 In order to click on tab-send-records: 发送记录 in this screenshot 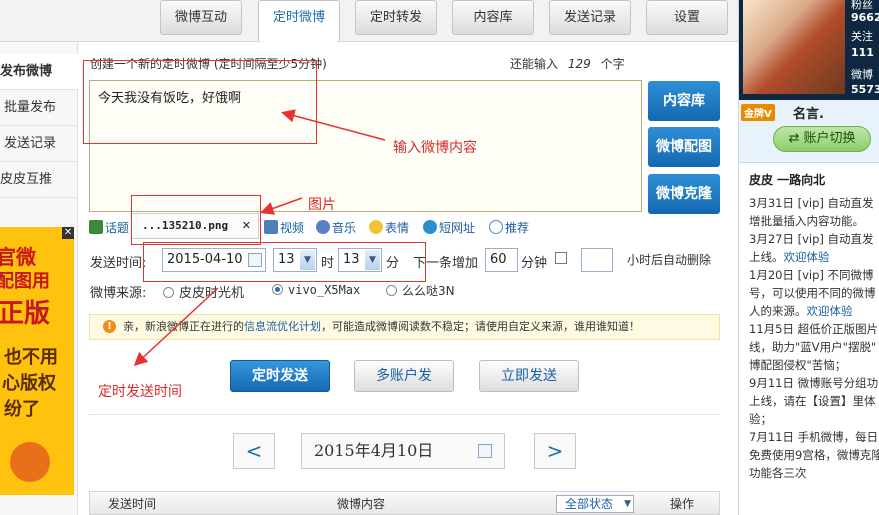, I will do `click(590, 17)`.